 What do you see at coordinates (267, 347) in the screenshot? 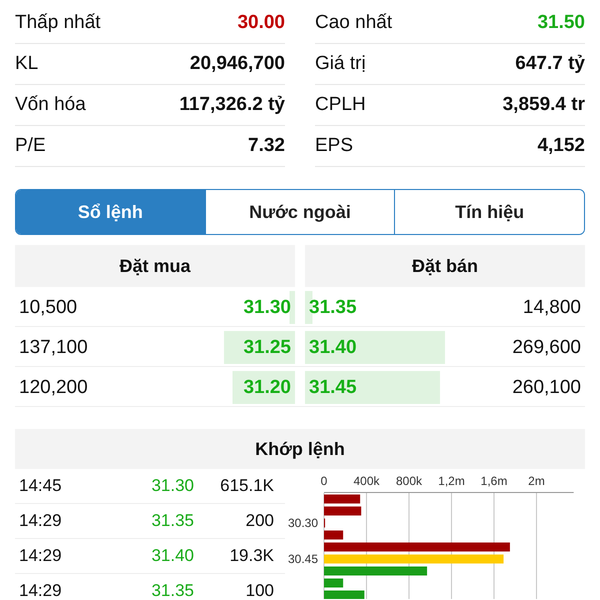
I see `buy-price: 31.25` at bounding box center [267, 347].